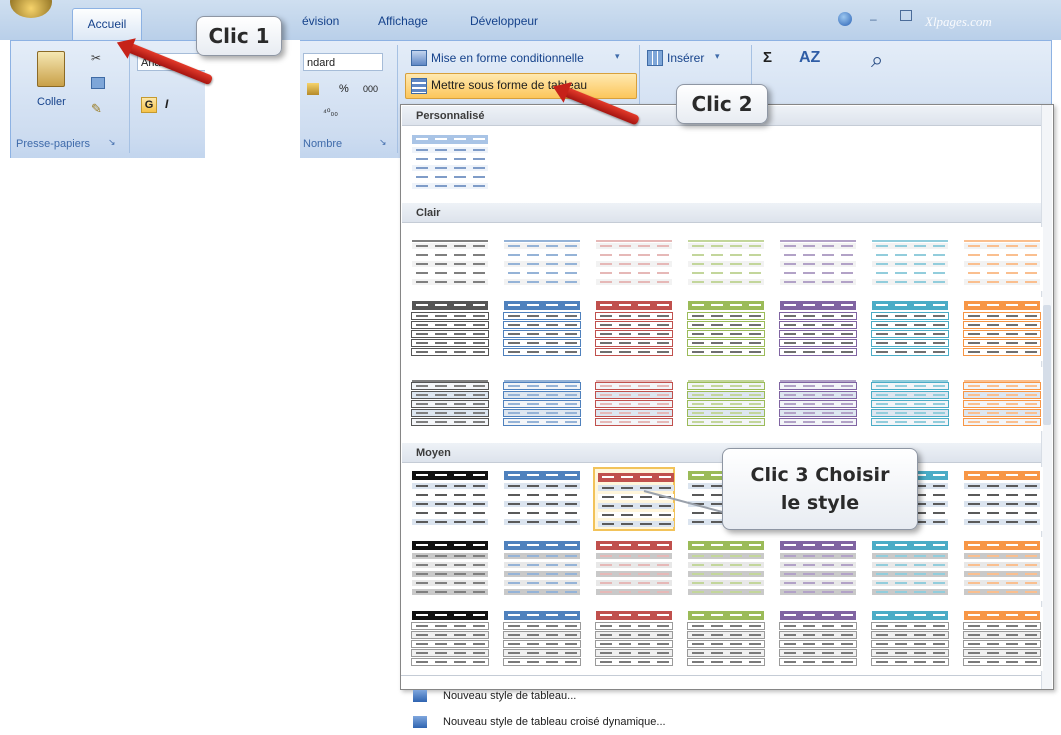  I want to click on torn-edge, so click(252, 100).